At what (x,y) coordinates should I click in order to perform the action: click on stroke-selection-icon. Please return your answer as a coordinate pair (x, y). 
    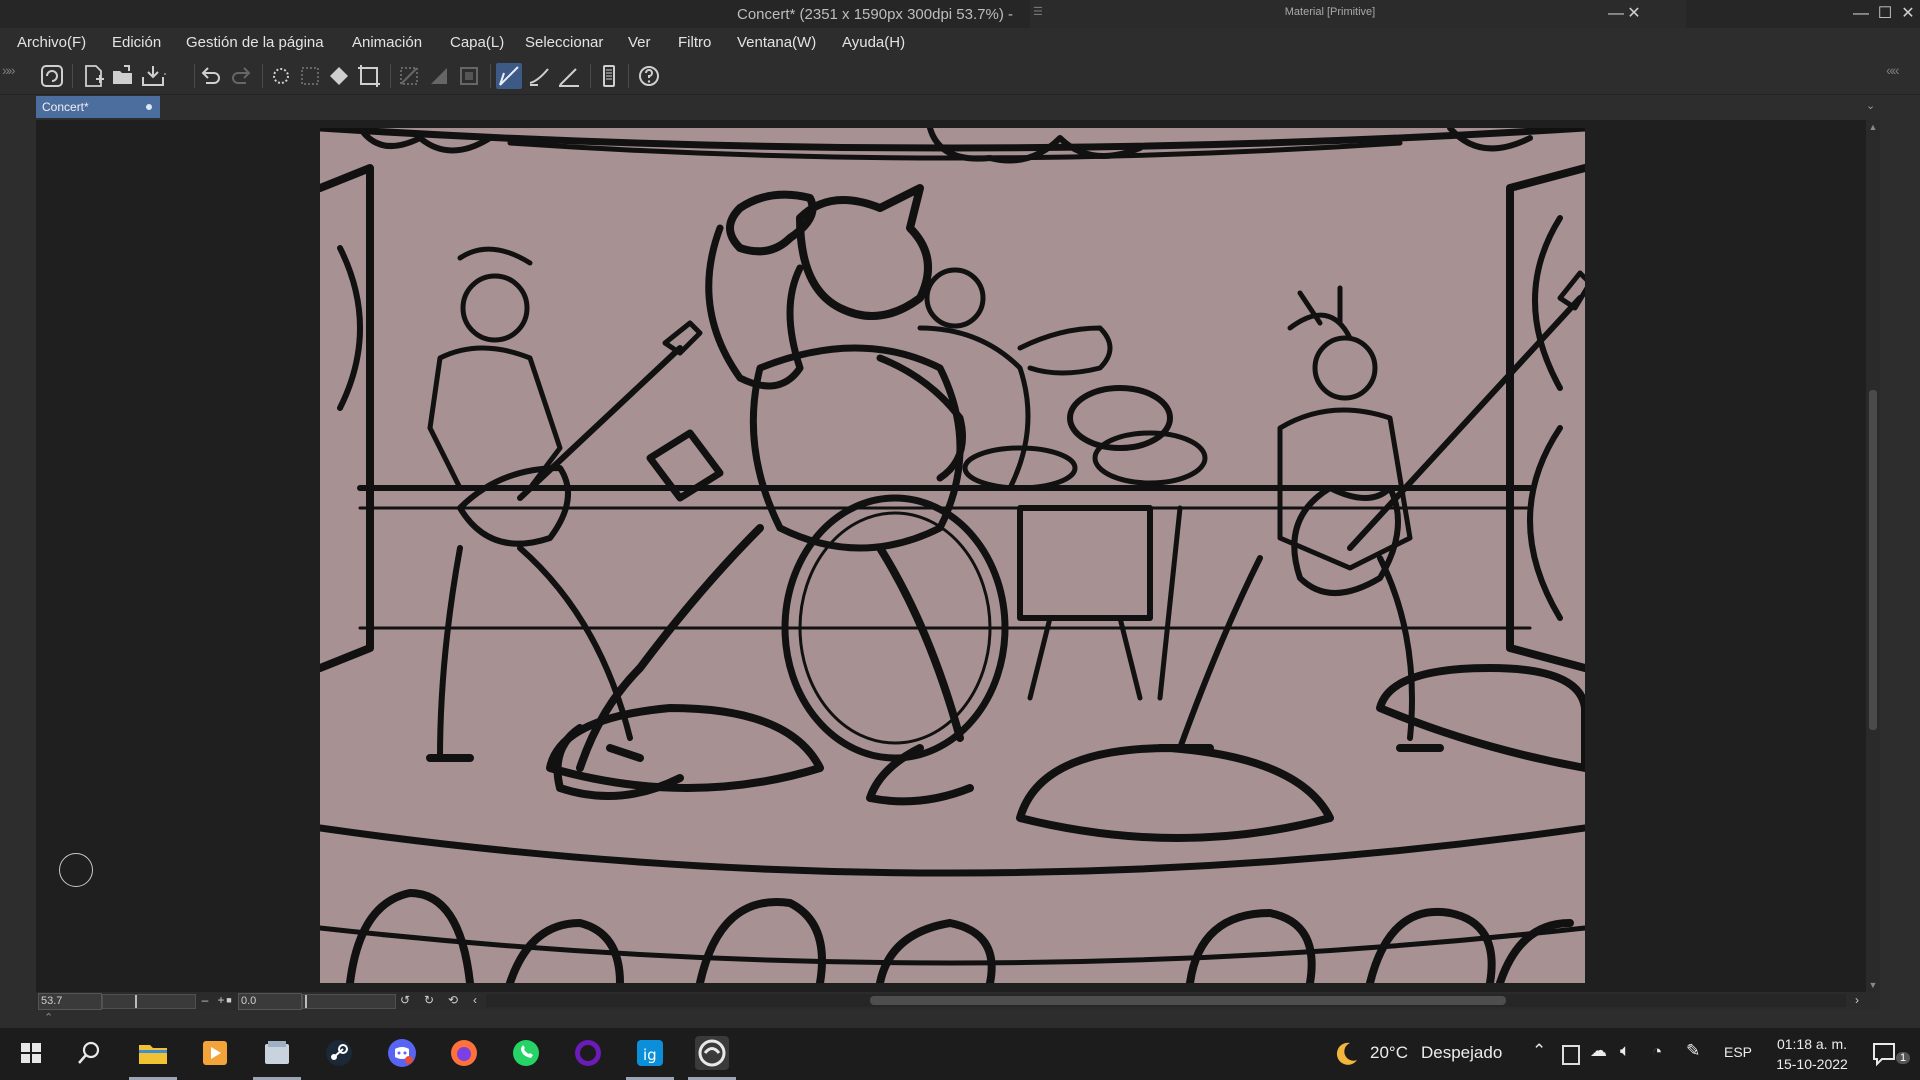
    Looking at the image, I should click on (469, 76).